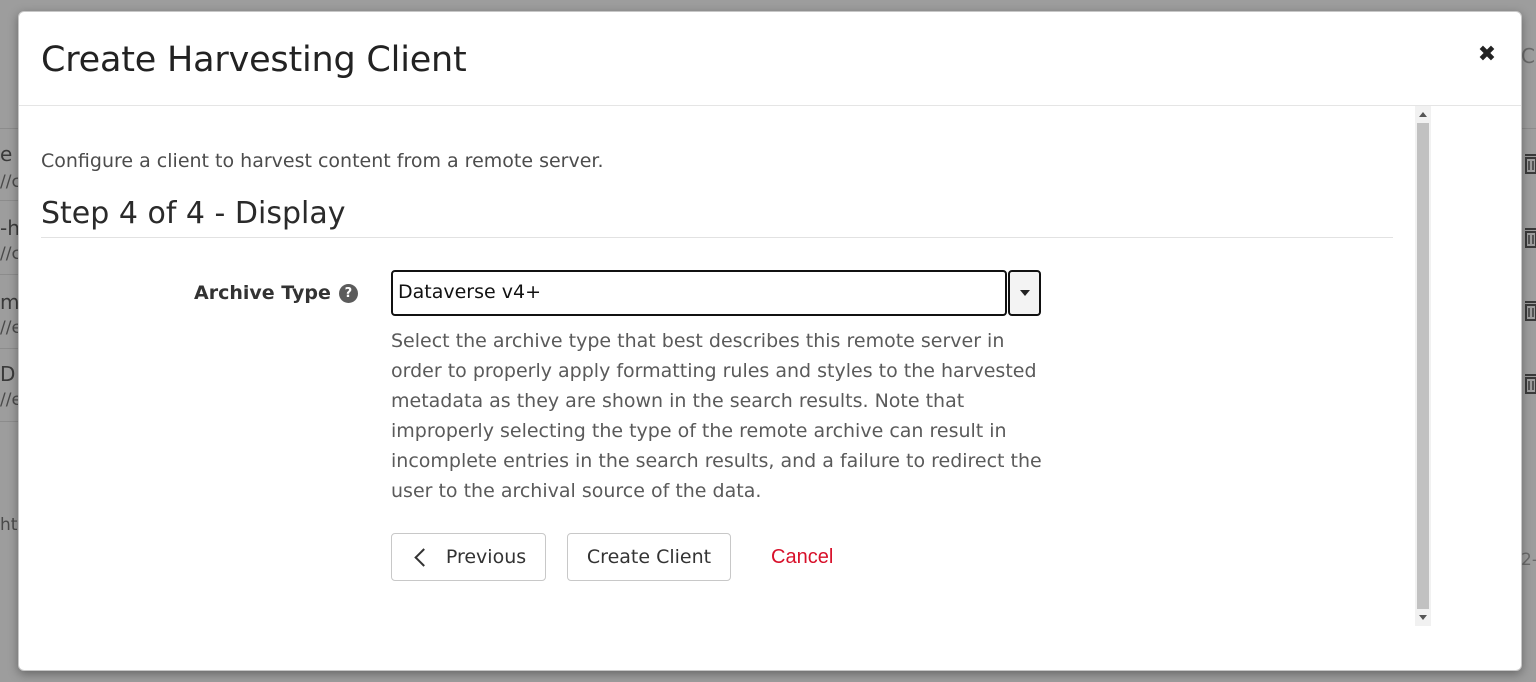 This screenshot has height=682, width=1536. I want to click on previous-button: Previous, so click(468, 557).